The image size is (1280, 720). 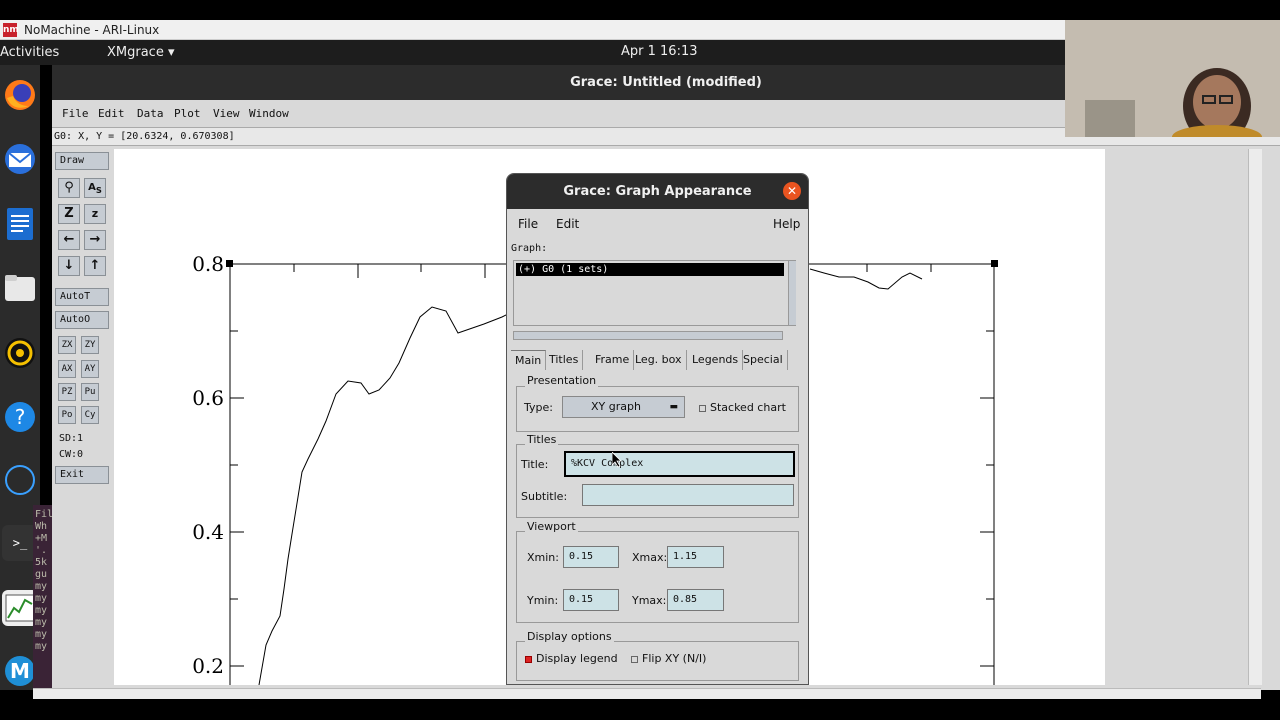 What do you see at coordinates (792, 191) in the screenshot?
I see `close-icon: ✕` at bounding box center [792, 191].